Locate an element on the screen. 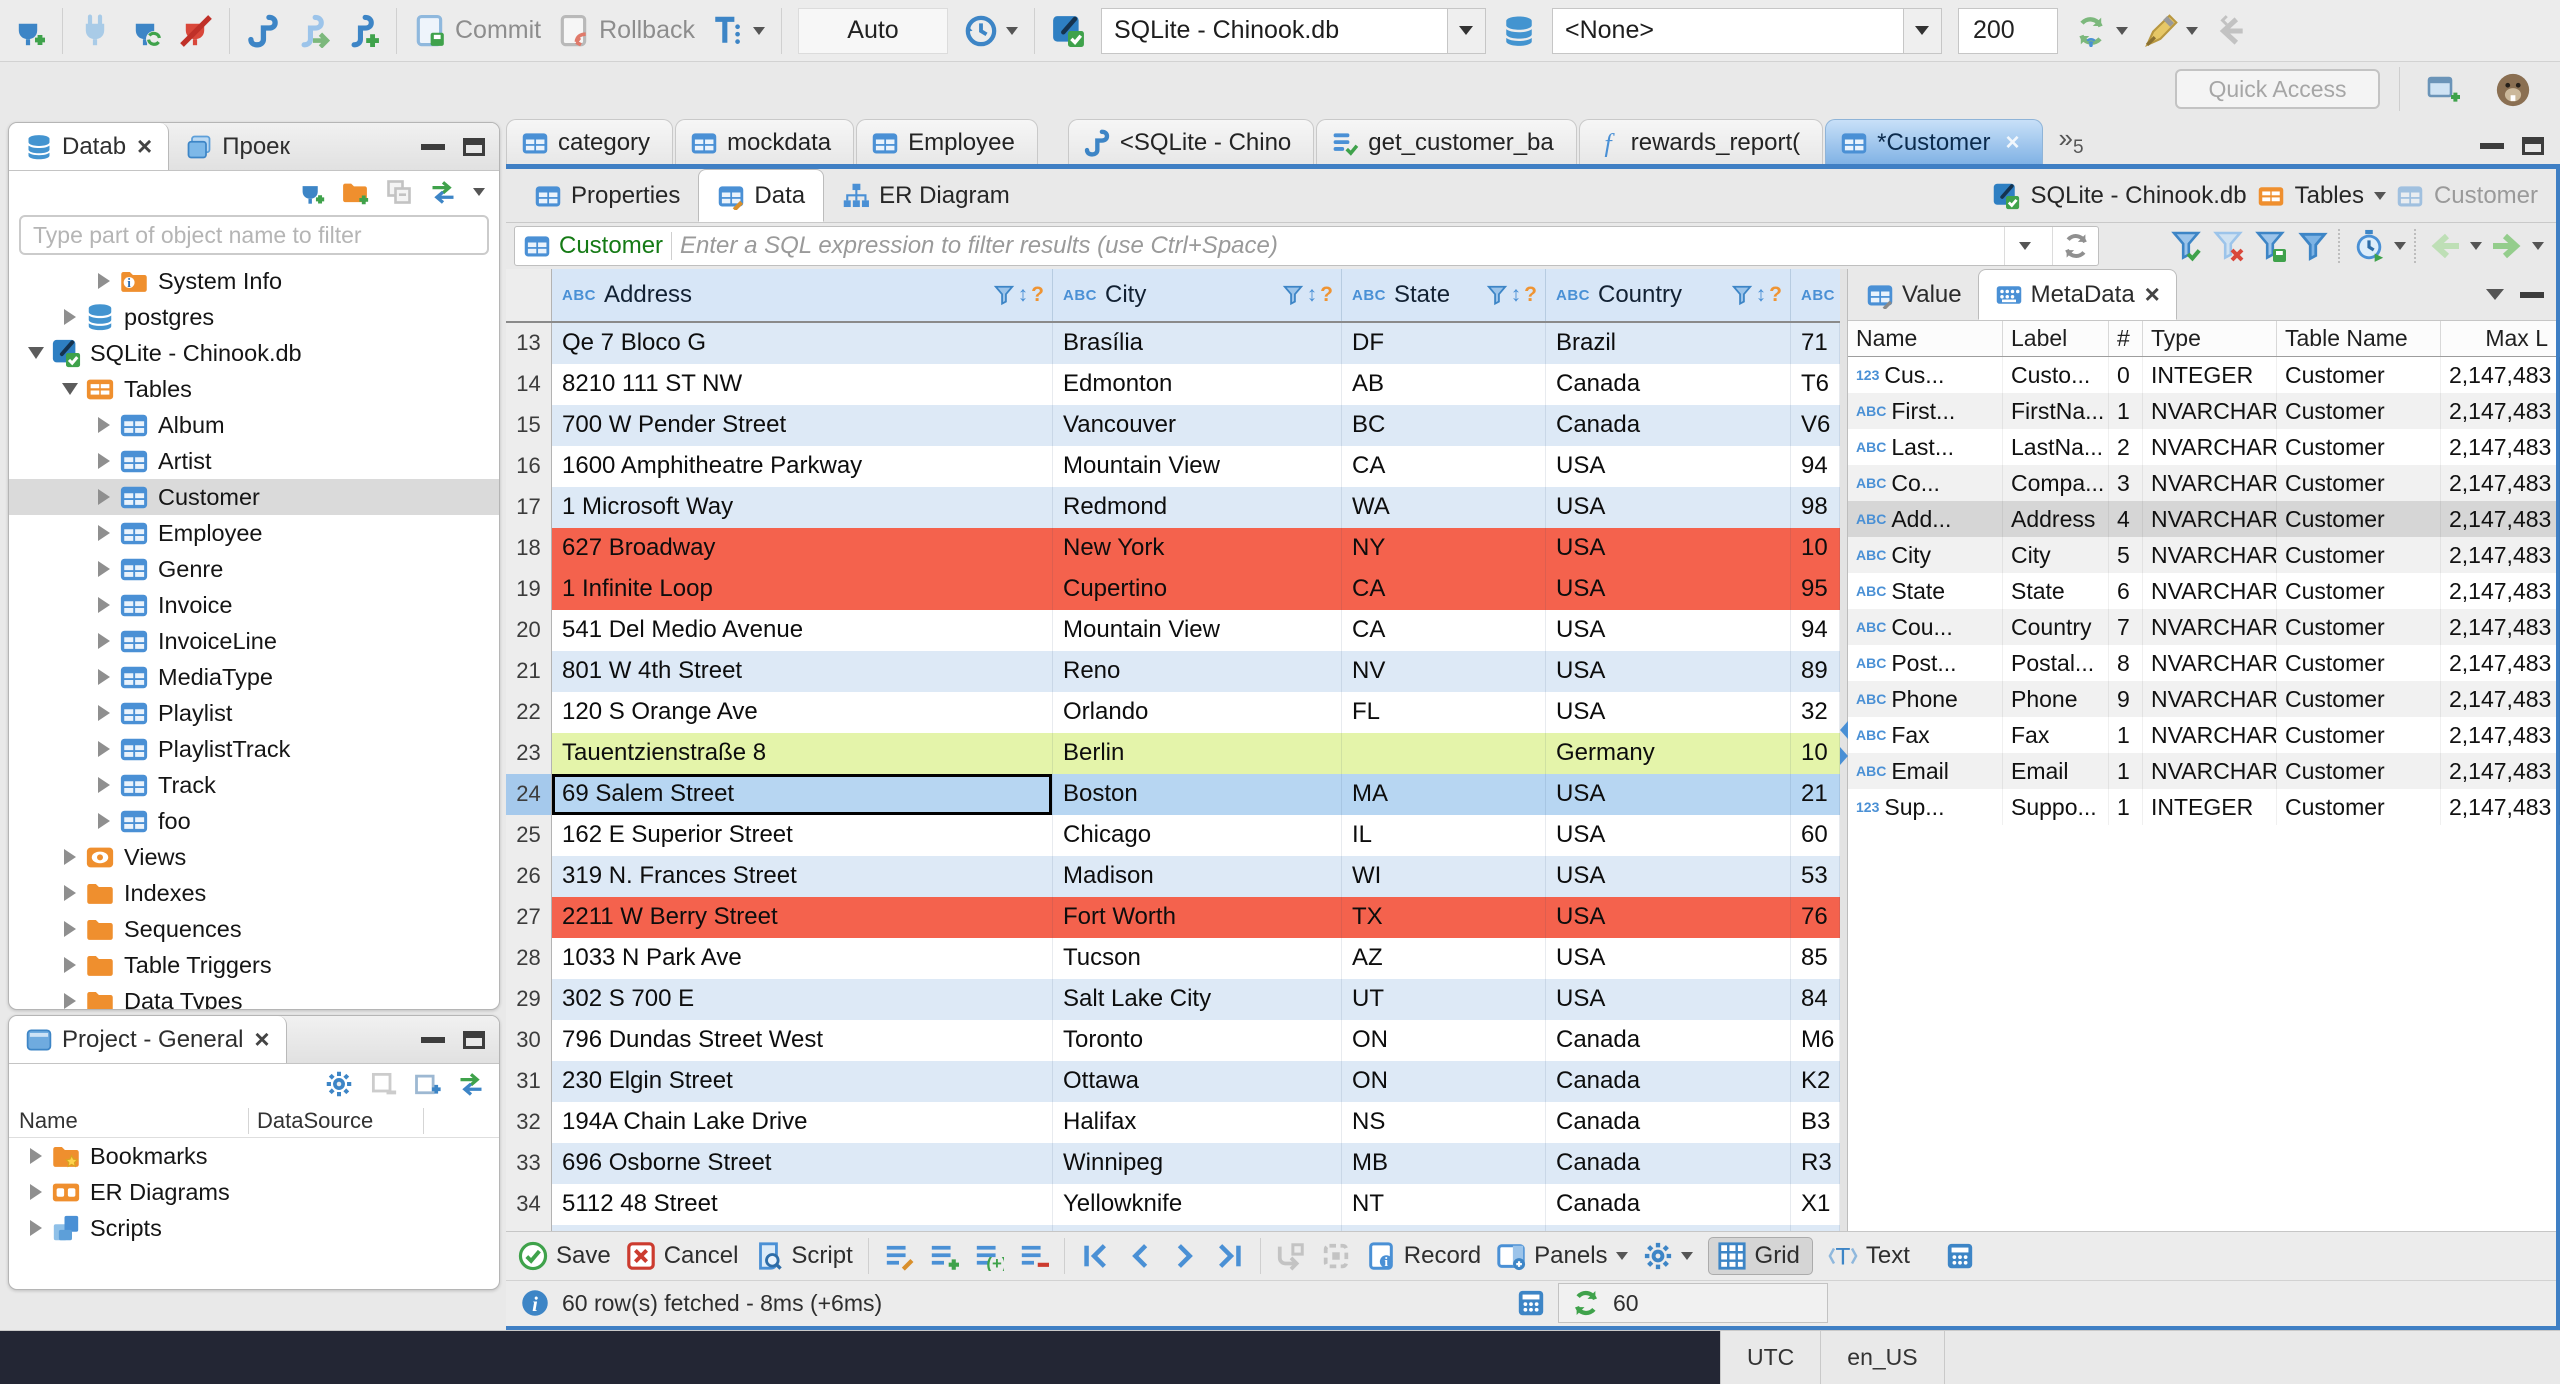 This screenshot has height=1384, width=2560. meta-name: ABC State is located at coordinates (1925, 591).